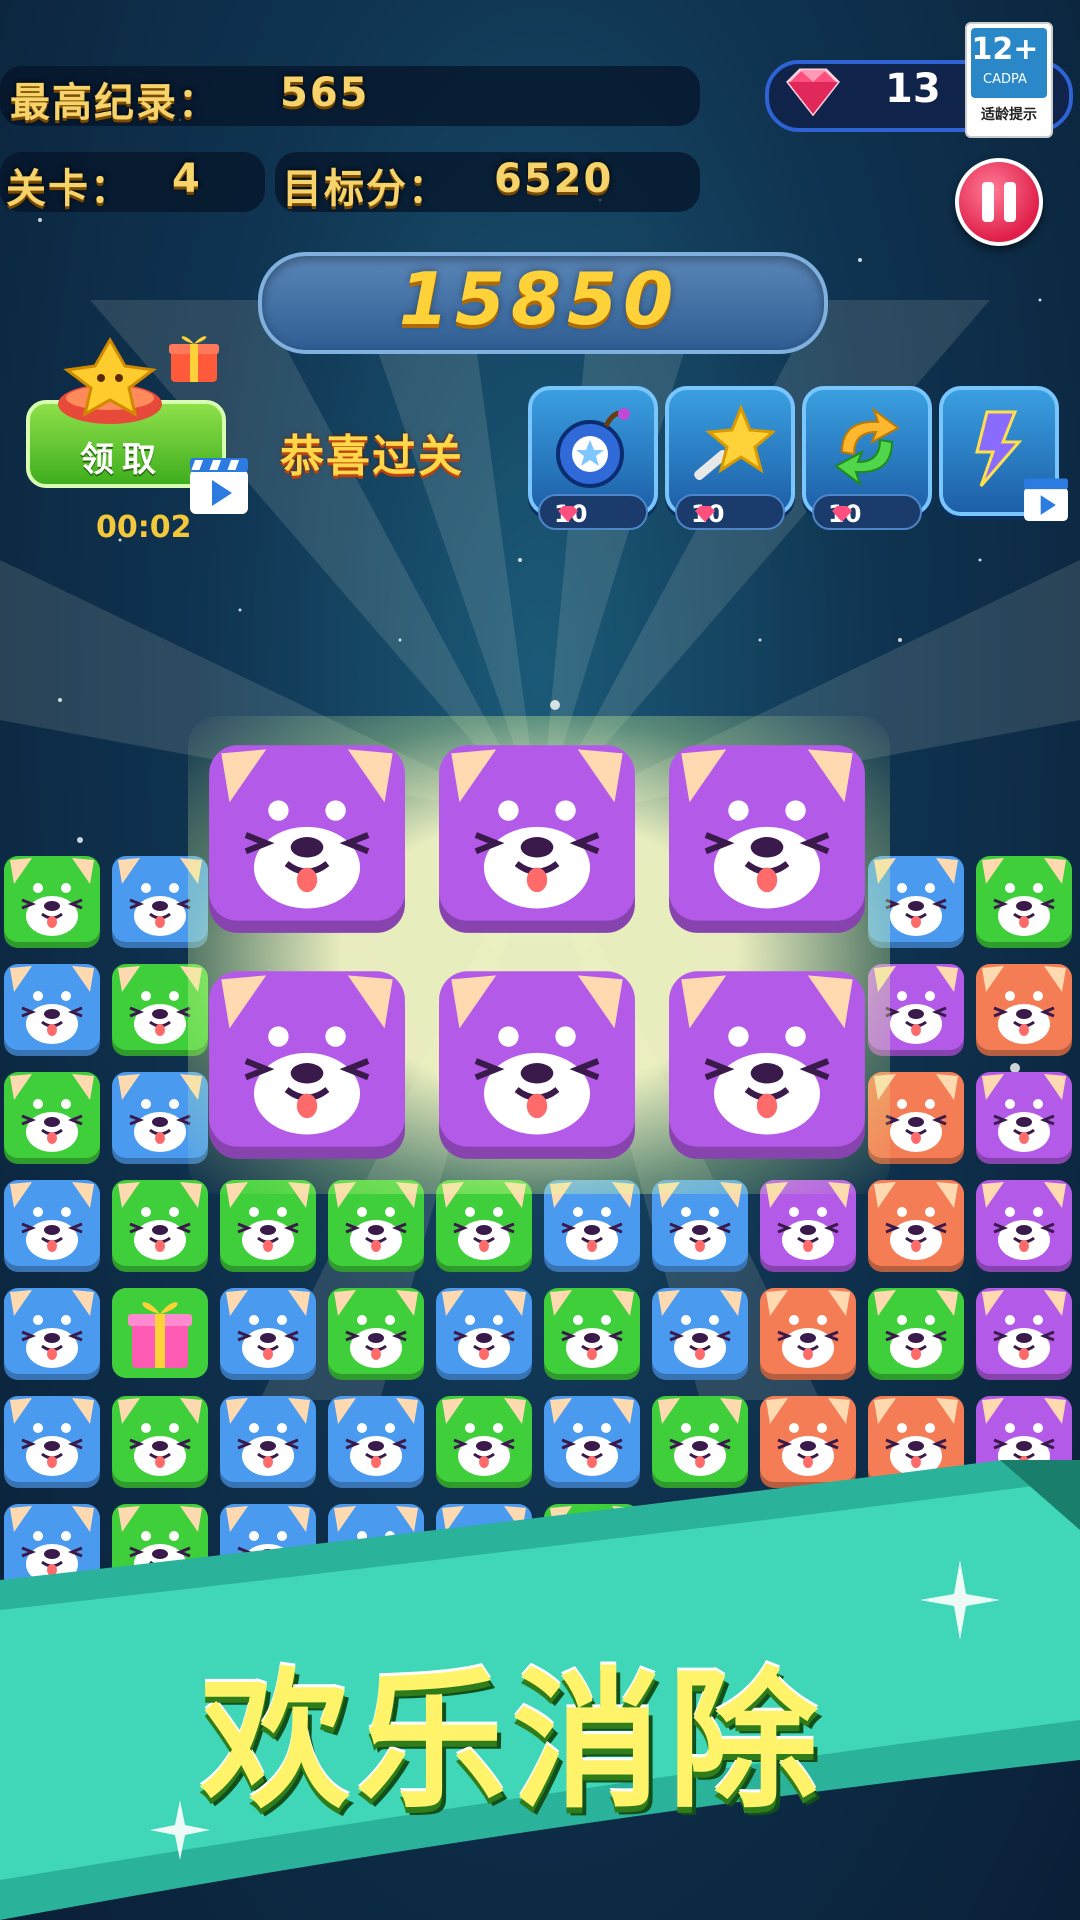 The image size is (1080, 1920). I want to click on game-title: 欢乐消除, so click(512, 1742).